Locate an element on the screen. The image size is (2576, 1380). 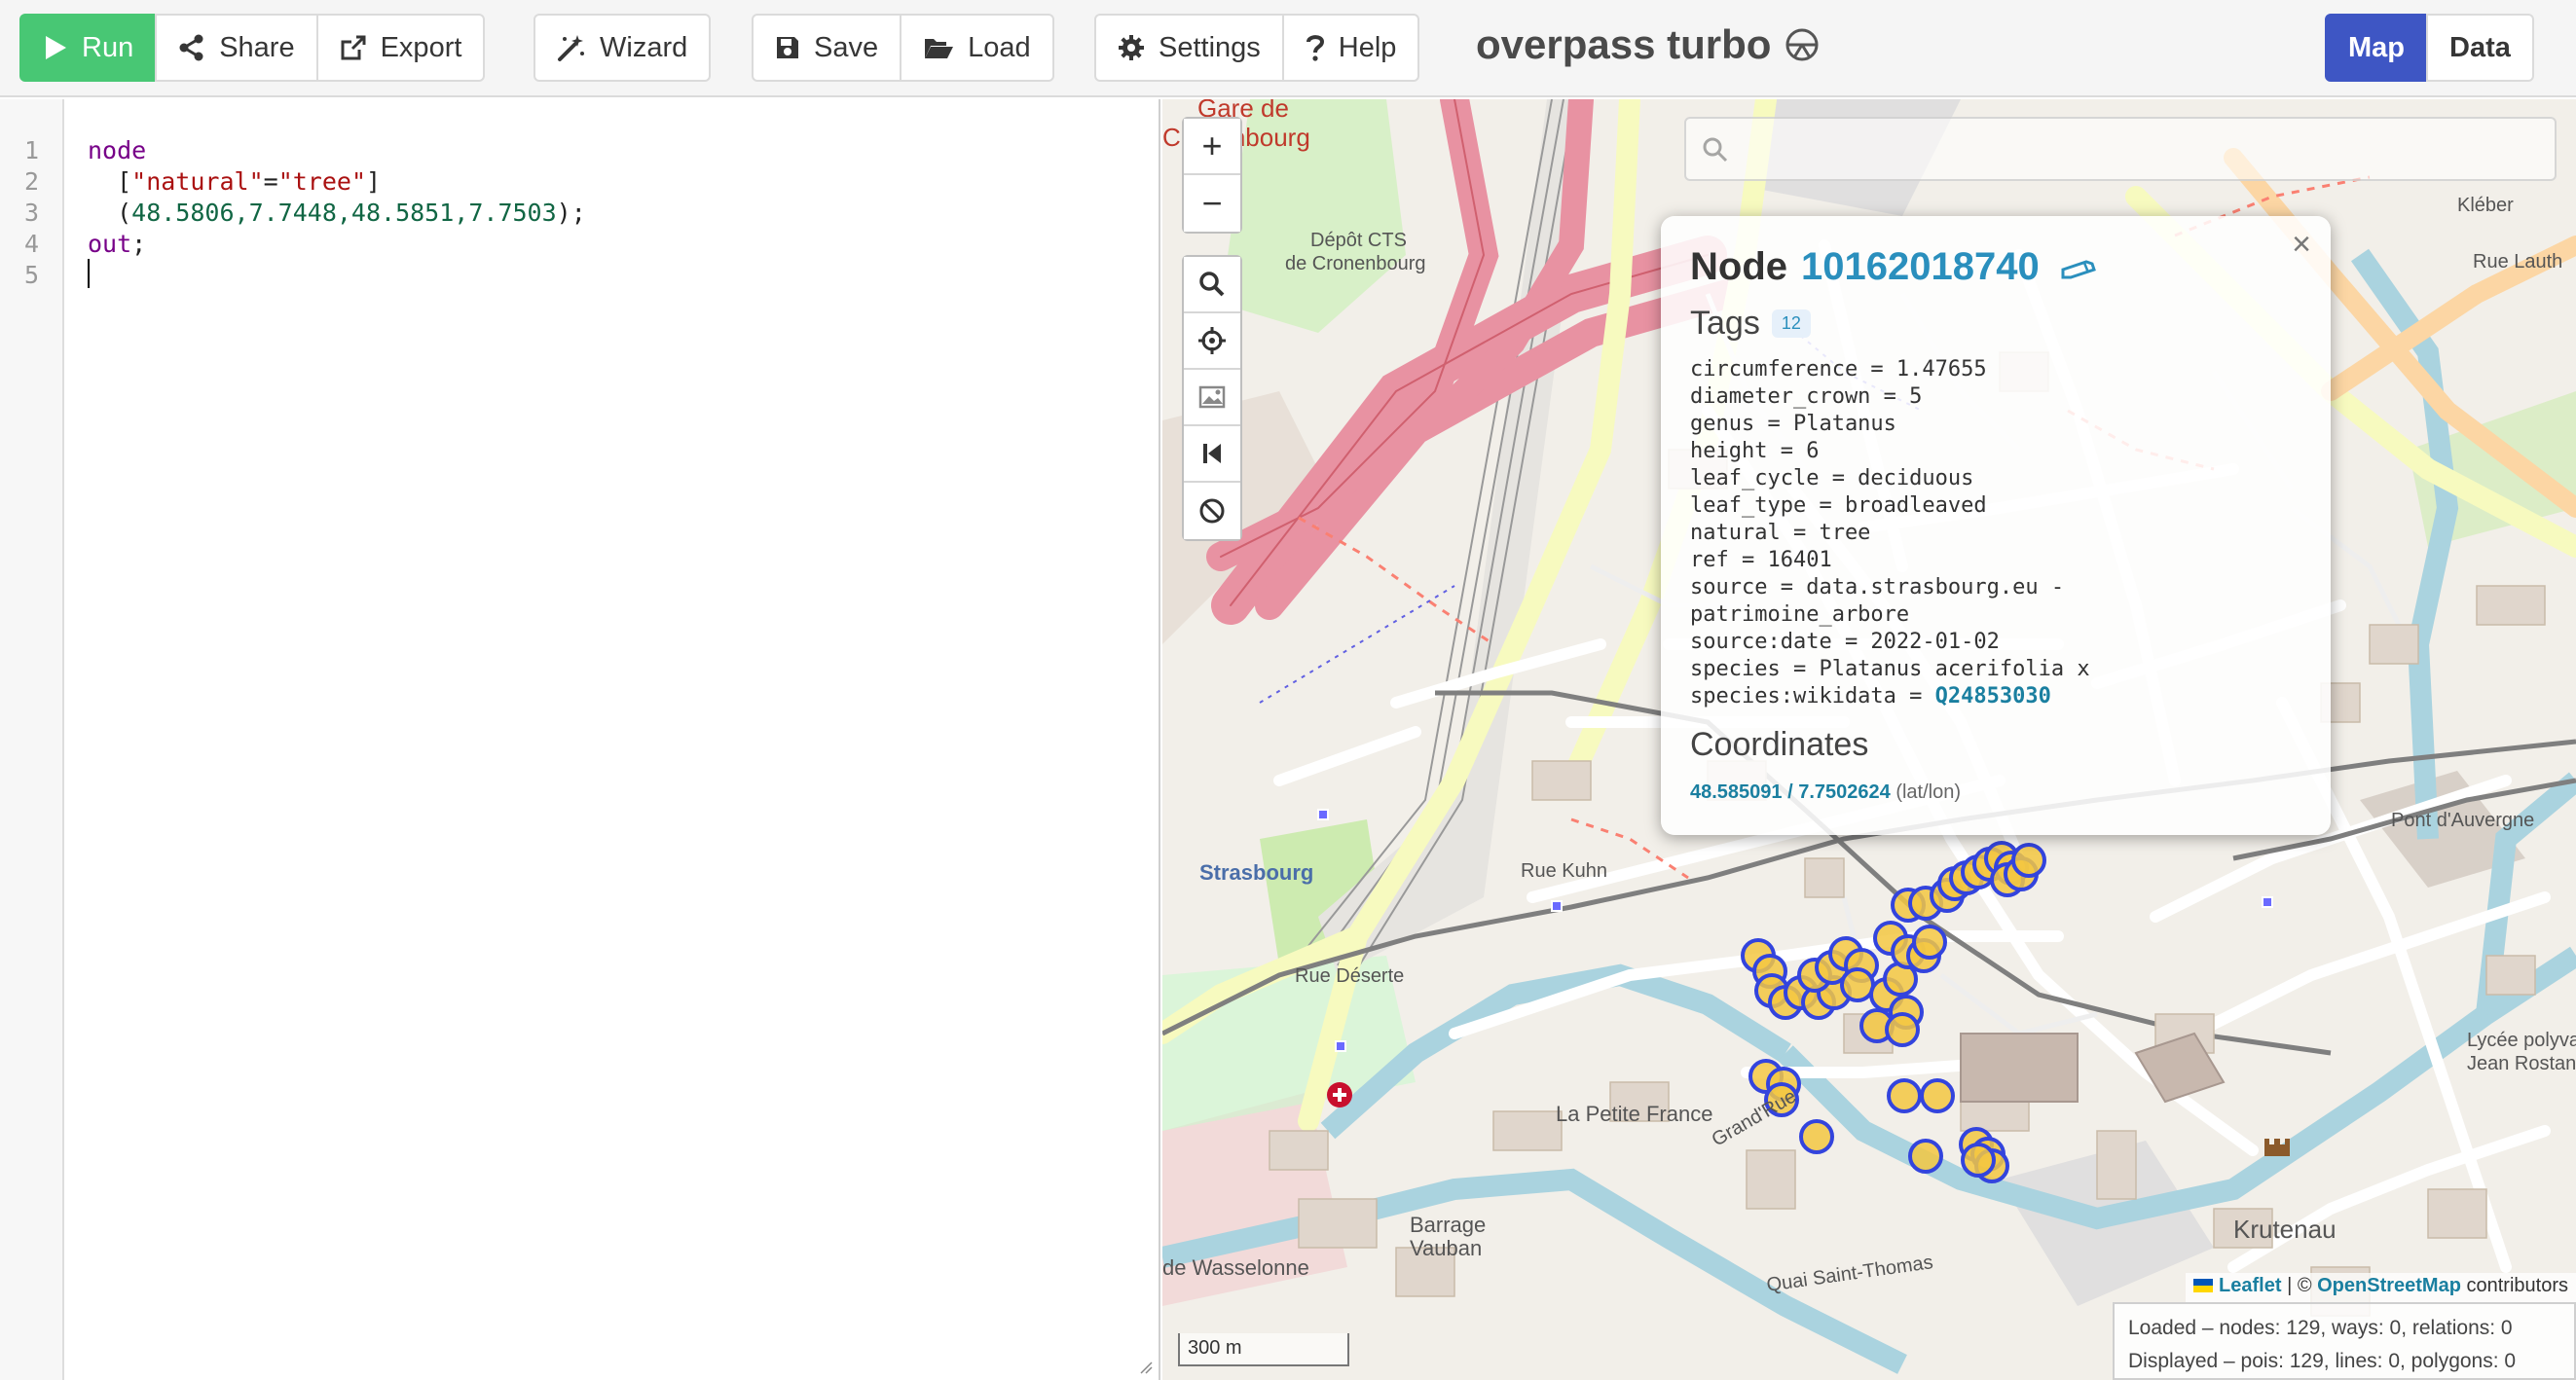
map-label: de Cronenbourg is located at coordinates (1355, 263).